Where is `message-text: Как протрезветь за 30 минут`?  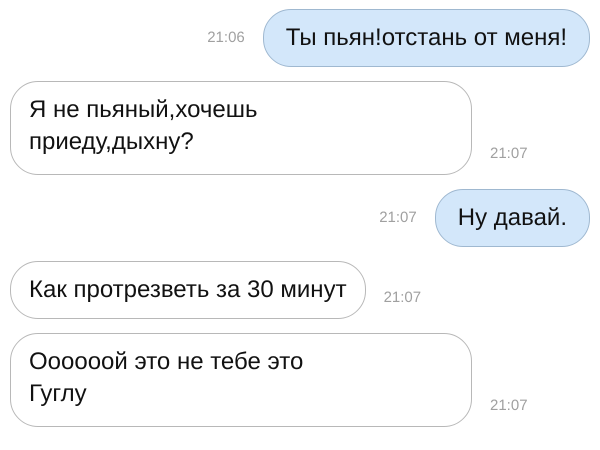 message-text: Как протрезветь за 30 минут is located at coordinates (188, 290).